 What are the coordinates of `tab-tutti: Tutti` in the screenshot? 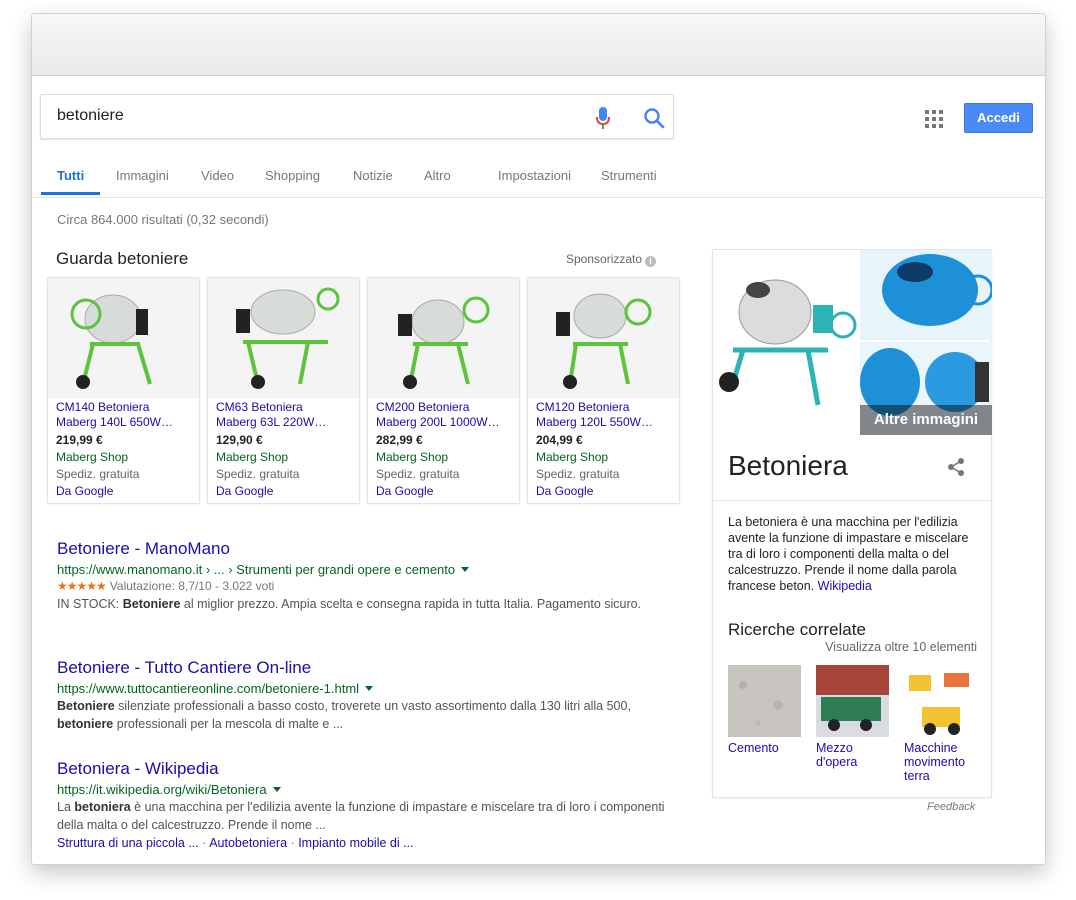 It's located at (70, 175).